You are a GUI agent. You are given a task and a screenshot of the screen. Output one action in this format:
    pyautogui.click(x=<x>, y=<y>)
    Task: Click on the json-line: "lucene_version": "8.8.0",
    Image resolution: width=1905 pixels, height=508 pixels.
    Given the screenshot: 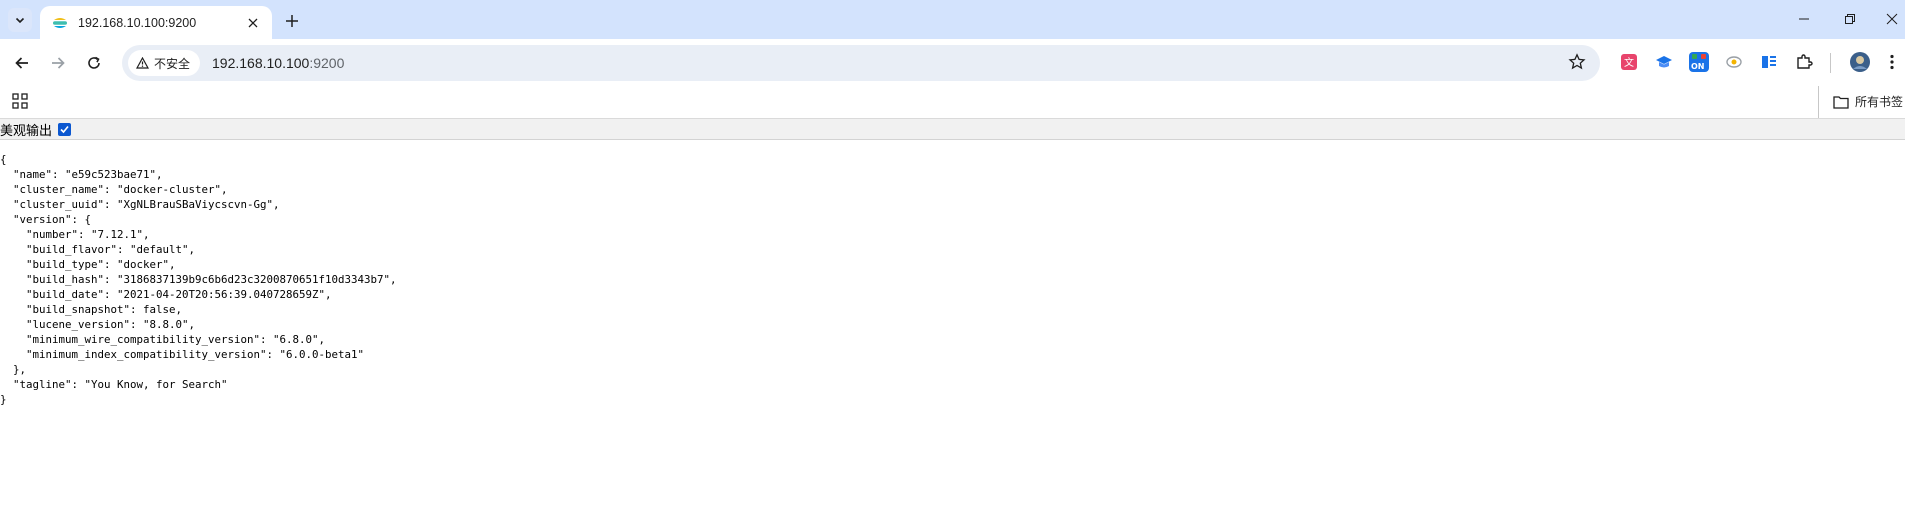 What is the action you would take?
    pyautogui.click(x=98, y=324)
    